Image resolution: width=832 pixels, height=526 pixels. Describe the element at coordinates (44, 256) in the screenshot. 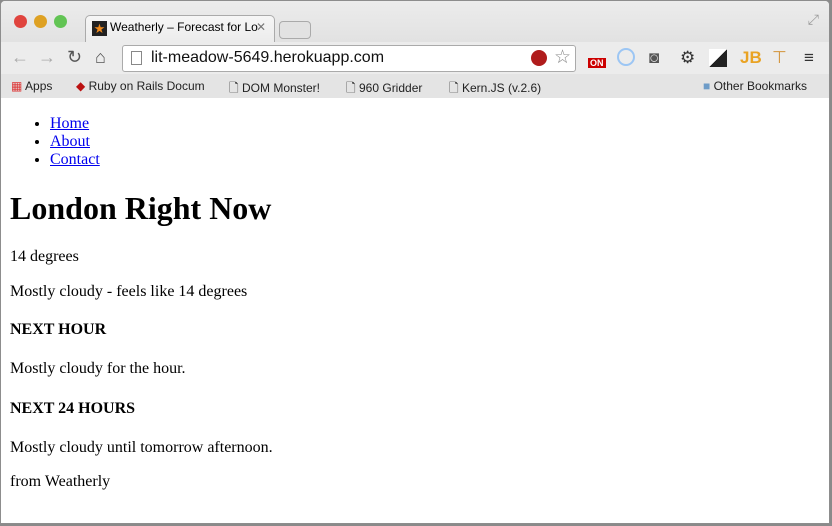

I see `temperature: 14 degrees` at that location.